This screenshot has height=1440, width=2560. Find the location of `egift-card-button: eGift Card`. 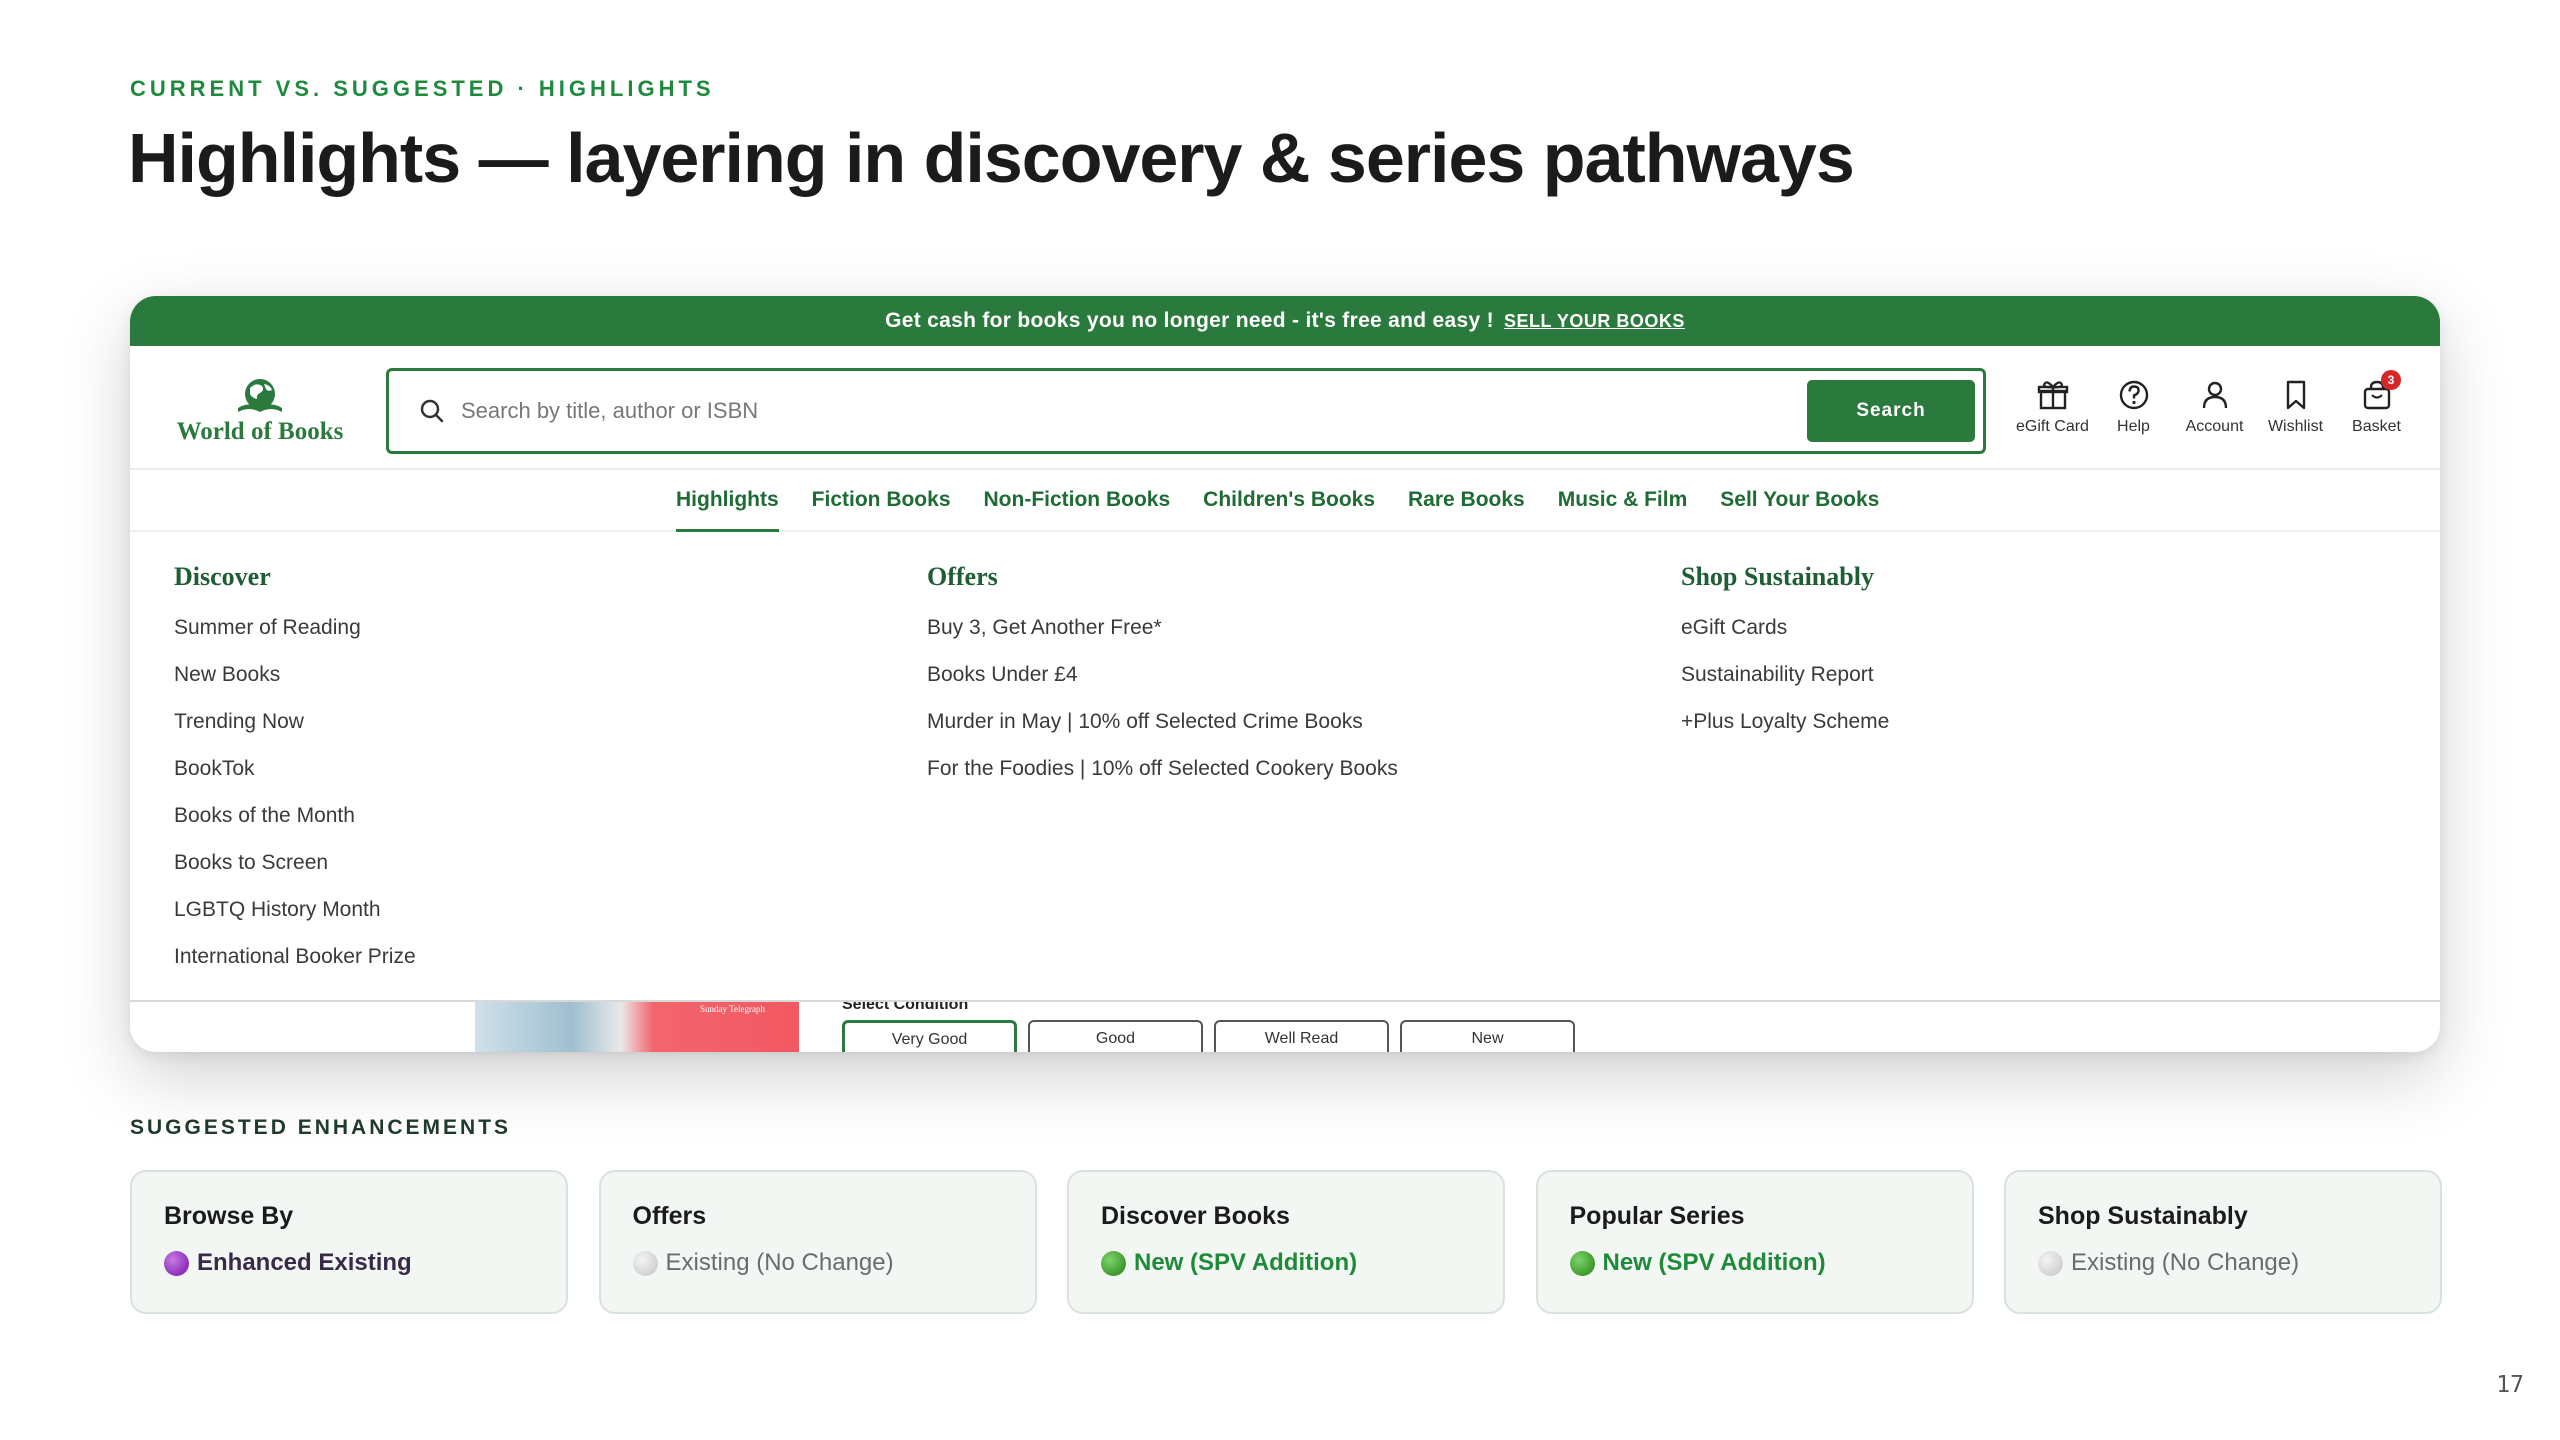

egift-card-button: eGift Card is located at coordinates (2052, 407).